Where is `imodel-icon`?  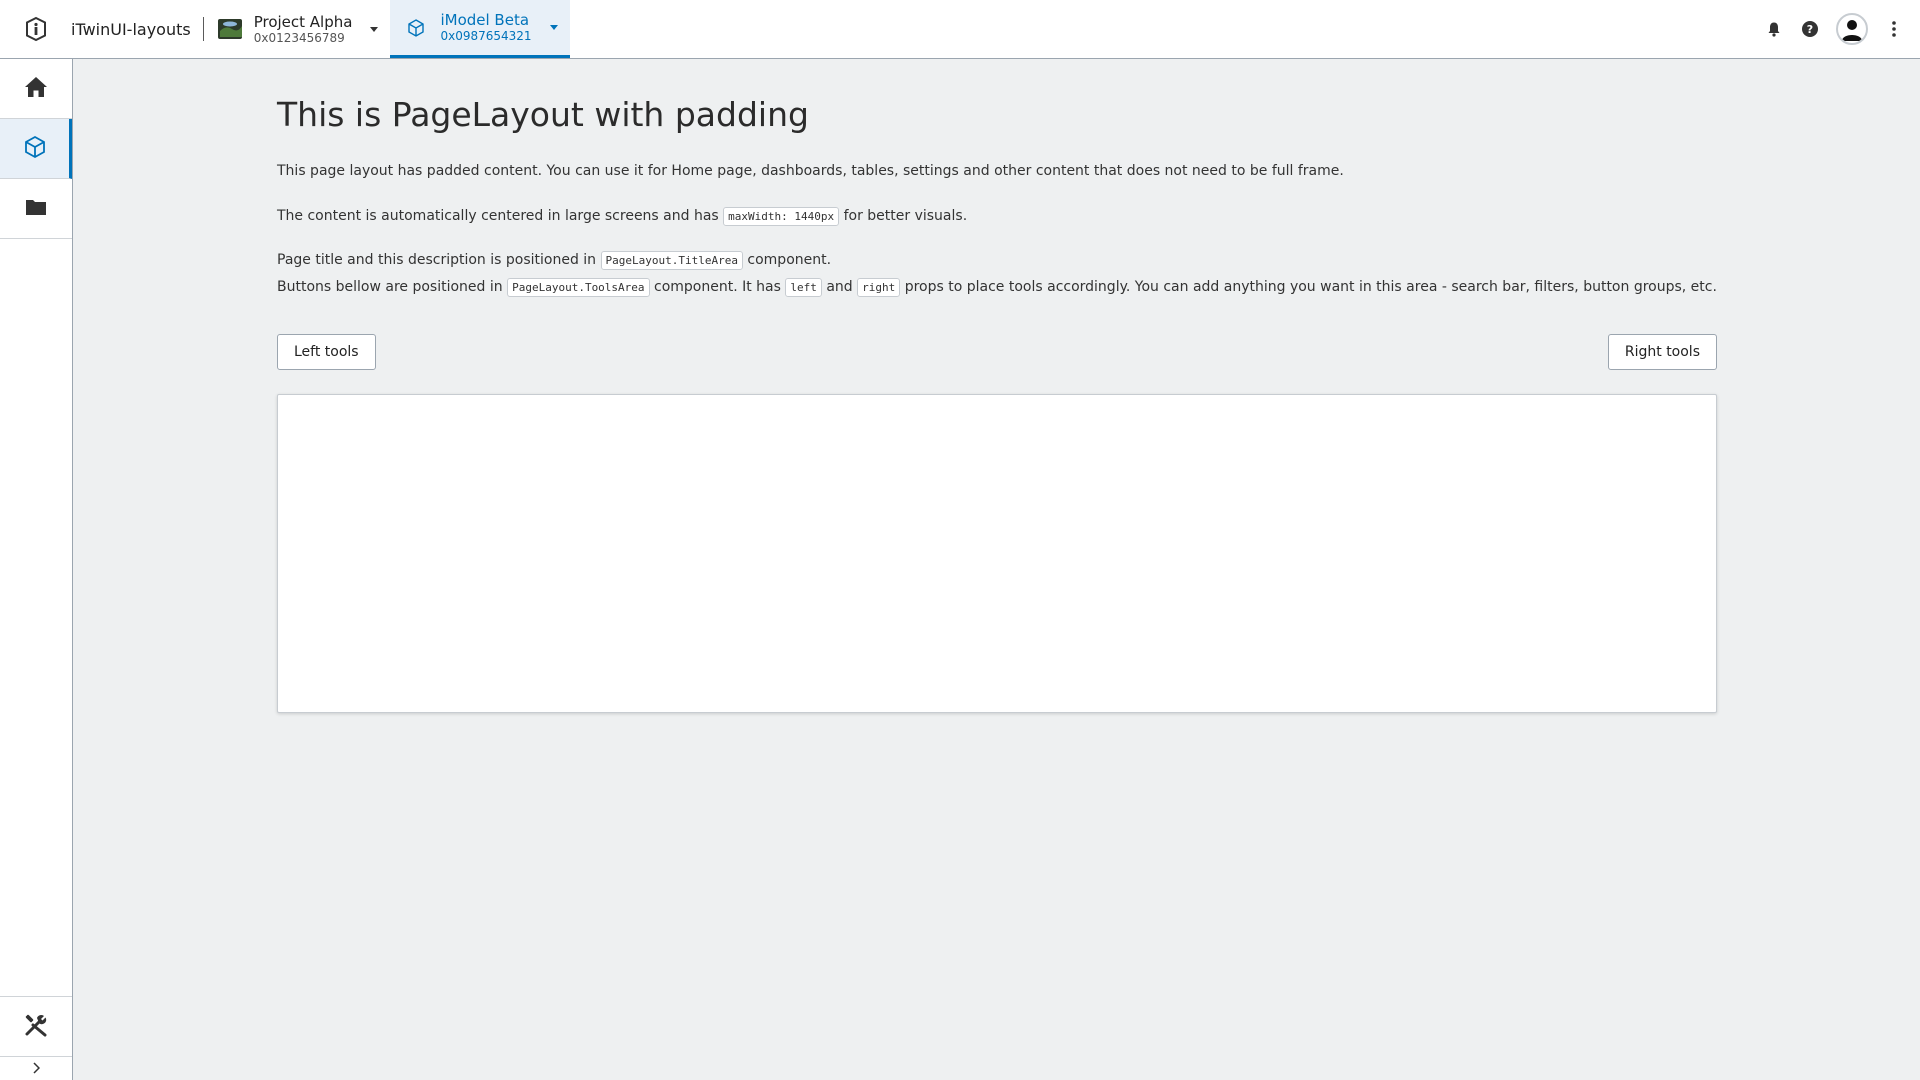
imodel-icon is located at coordinates (35, 149).